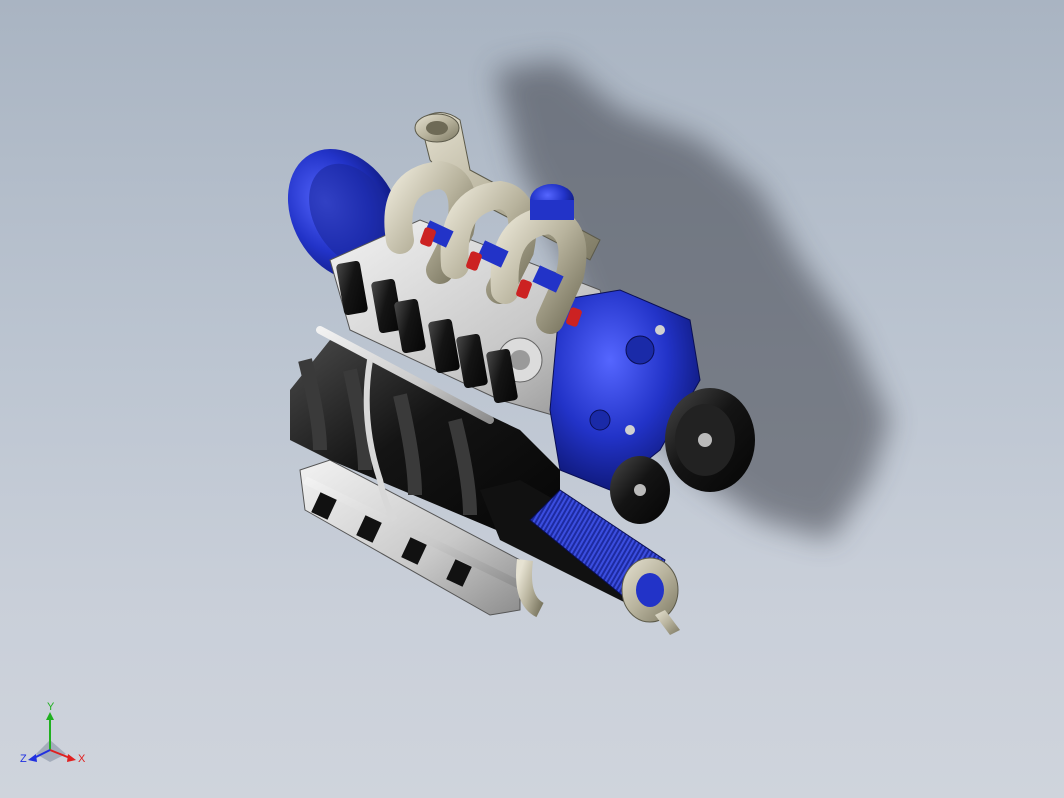 This screenshot has height=798, width=1064. What do you see at coordinates (552, 202) in the screenshot?
I see `top-blue-fitting` at bounding box center [552, 202].